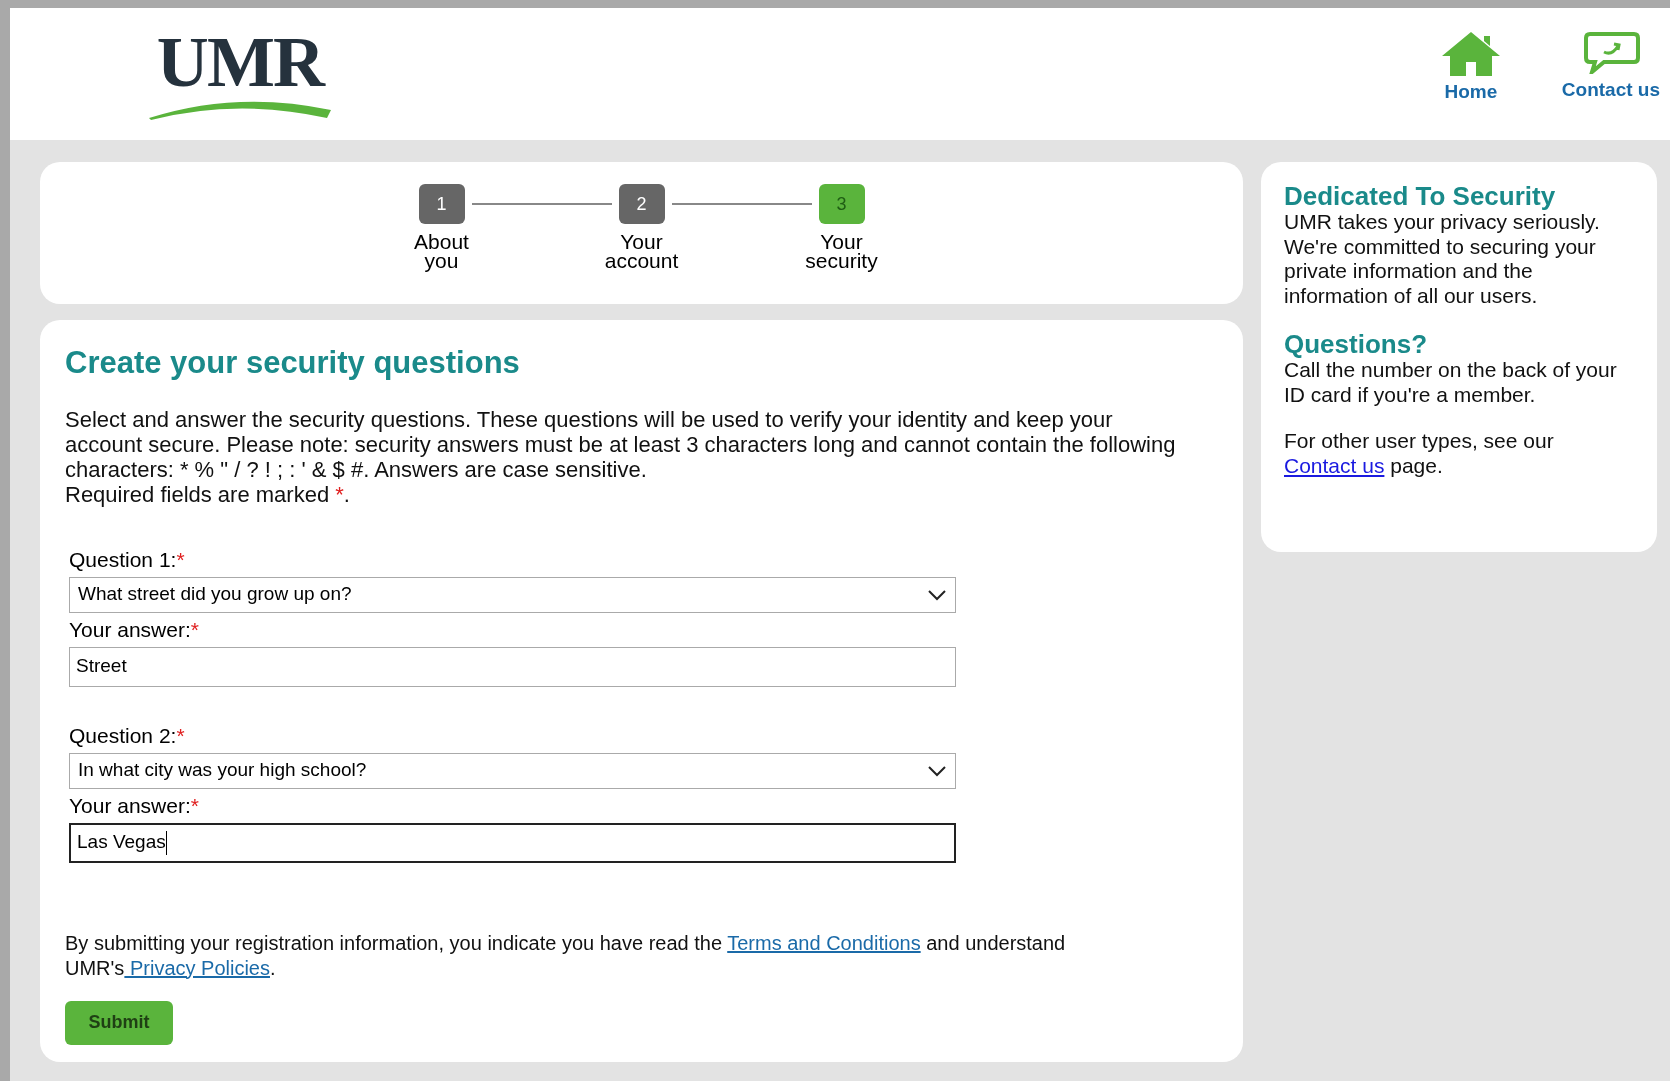 The image size is (1670, 1081). I want to click on step-label: About you, so click(441, 251).